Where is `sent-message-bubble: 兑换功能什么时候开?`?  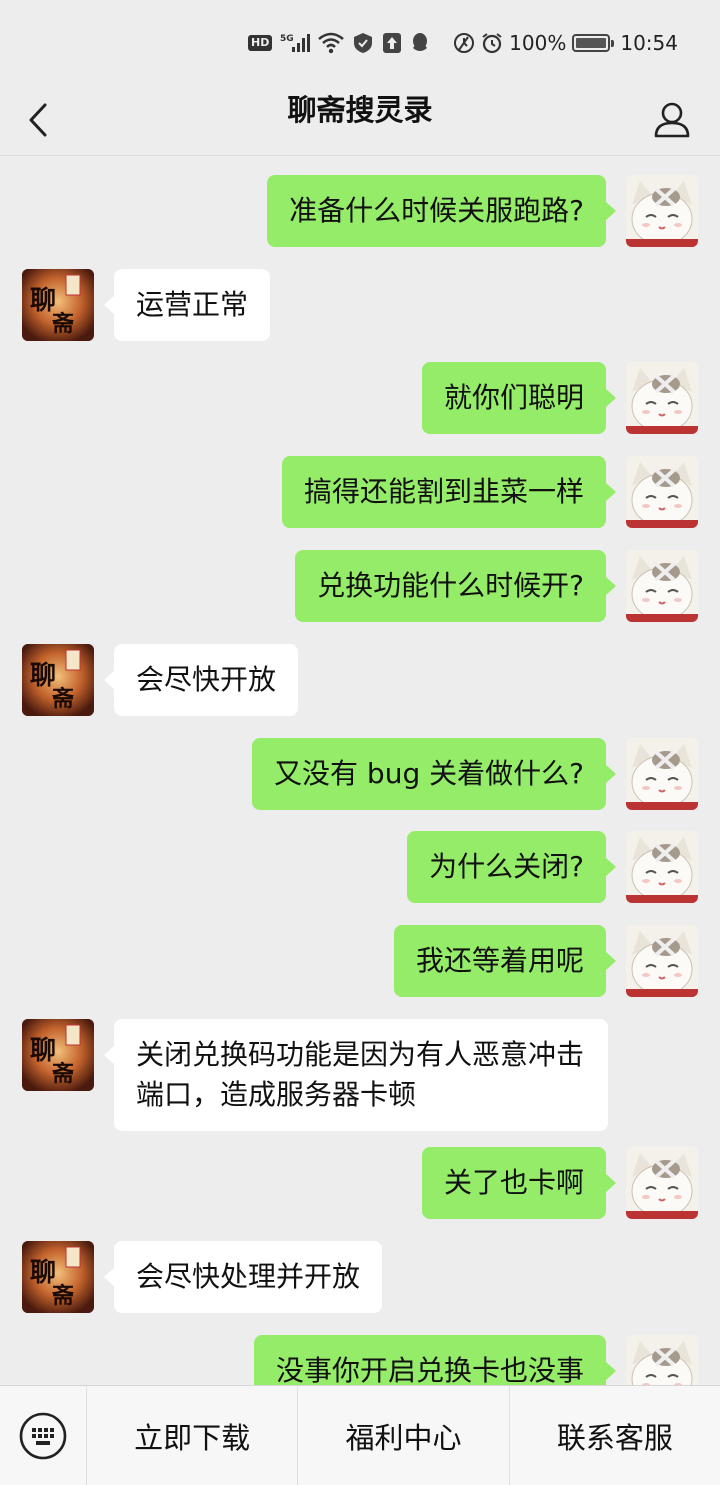 sent-message-bubble: 兑换功能什么时候开? is located at coordinates (455, 586).